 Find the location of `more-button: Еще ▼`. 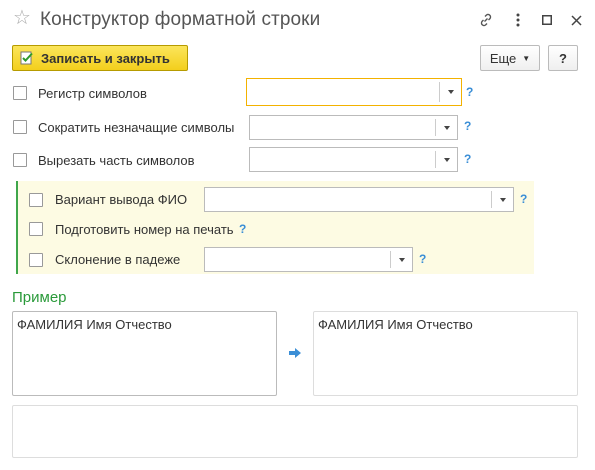

more-button: Еще ▼ is located at coordinates (510, 58).